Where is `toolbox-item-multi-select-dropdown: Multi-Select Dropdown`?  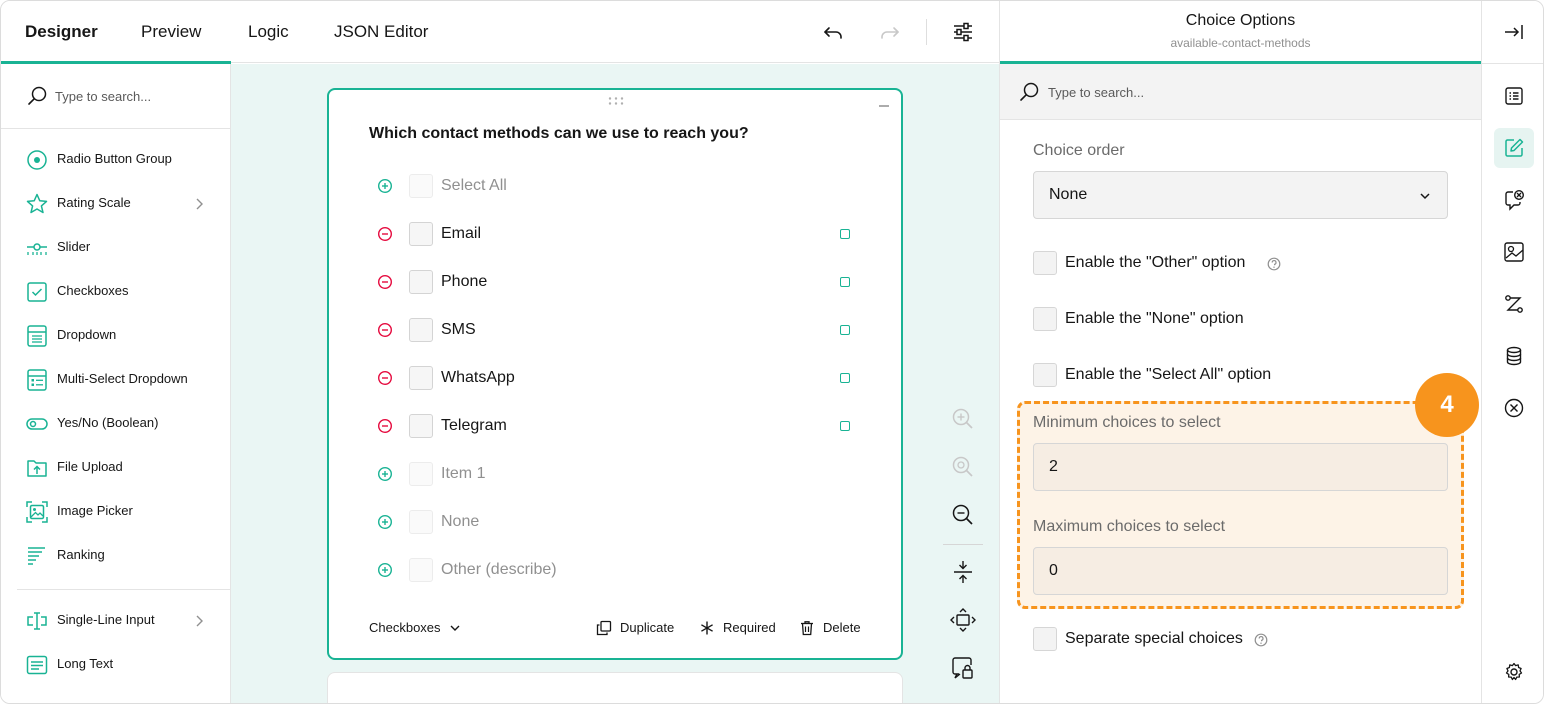 toolbox-item-multi-select-dropdown: Multi-Select Dropdown is located at coordinates (115, 380).